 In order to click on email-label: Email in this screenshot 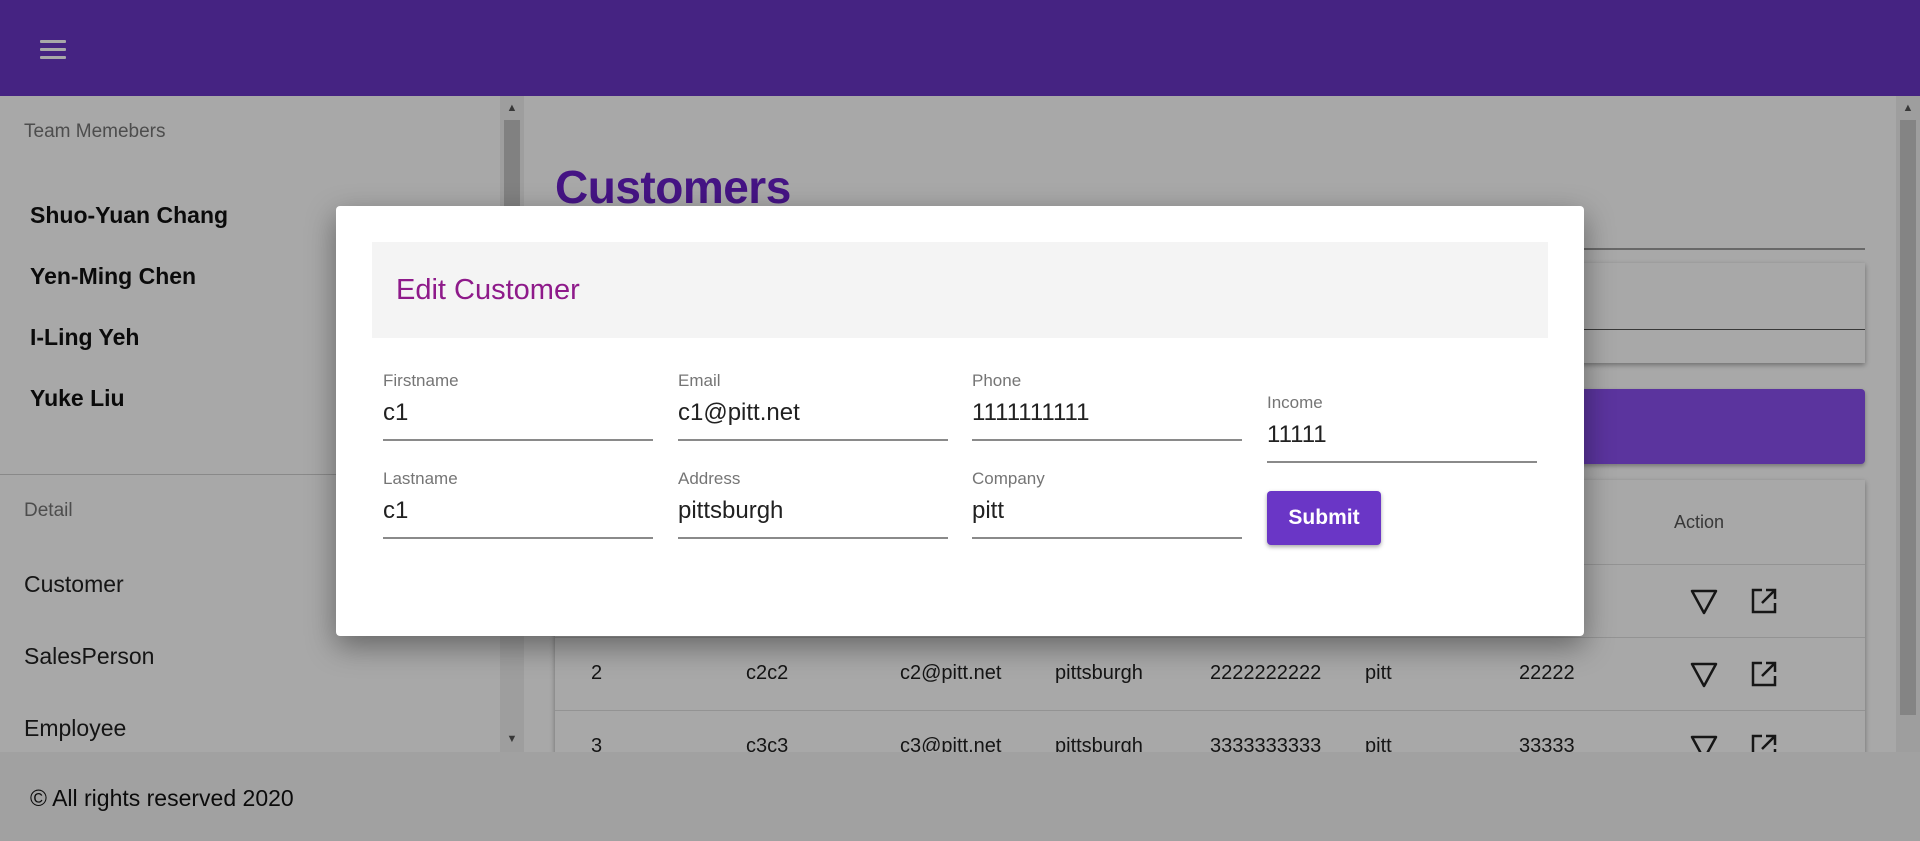, I will do `click(699, 380)`.